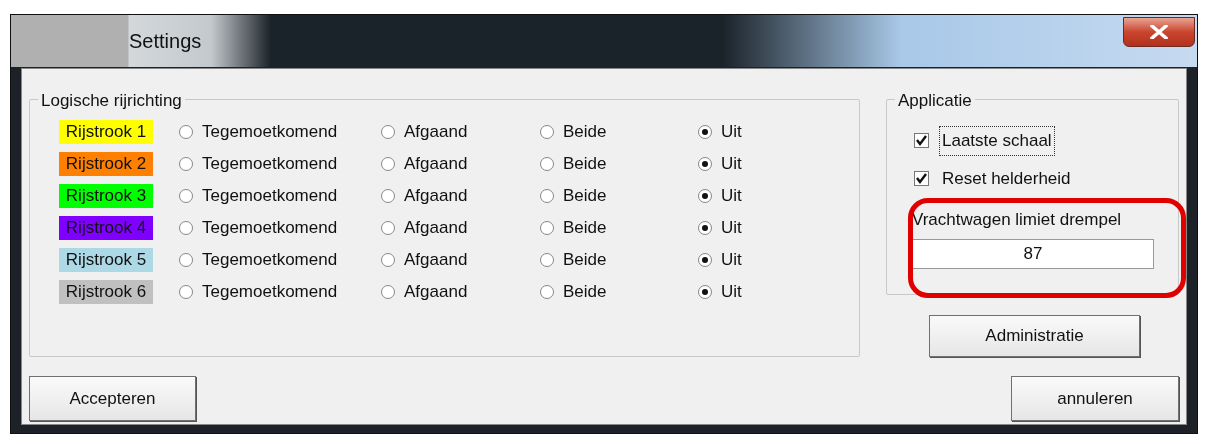 This screenshot has height=444, width=1208. Describe the element at coordinates (997, 141) in the screenshot. I see `checkbox-label: Laatste schaal` at that location.